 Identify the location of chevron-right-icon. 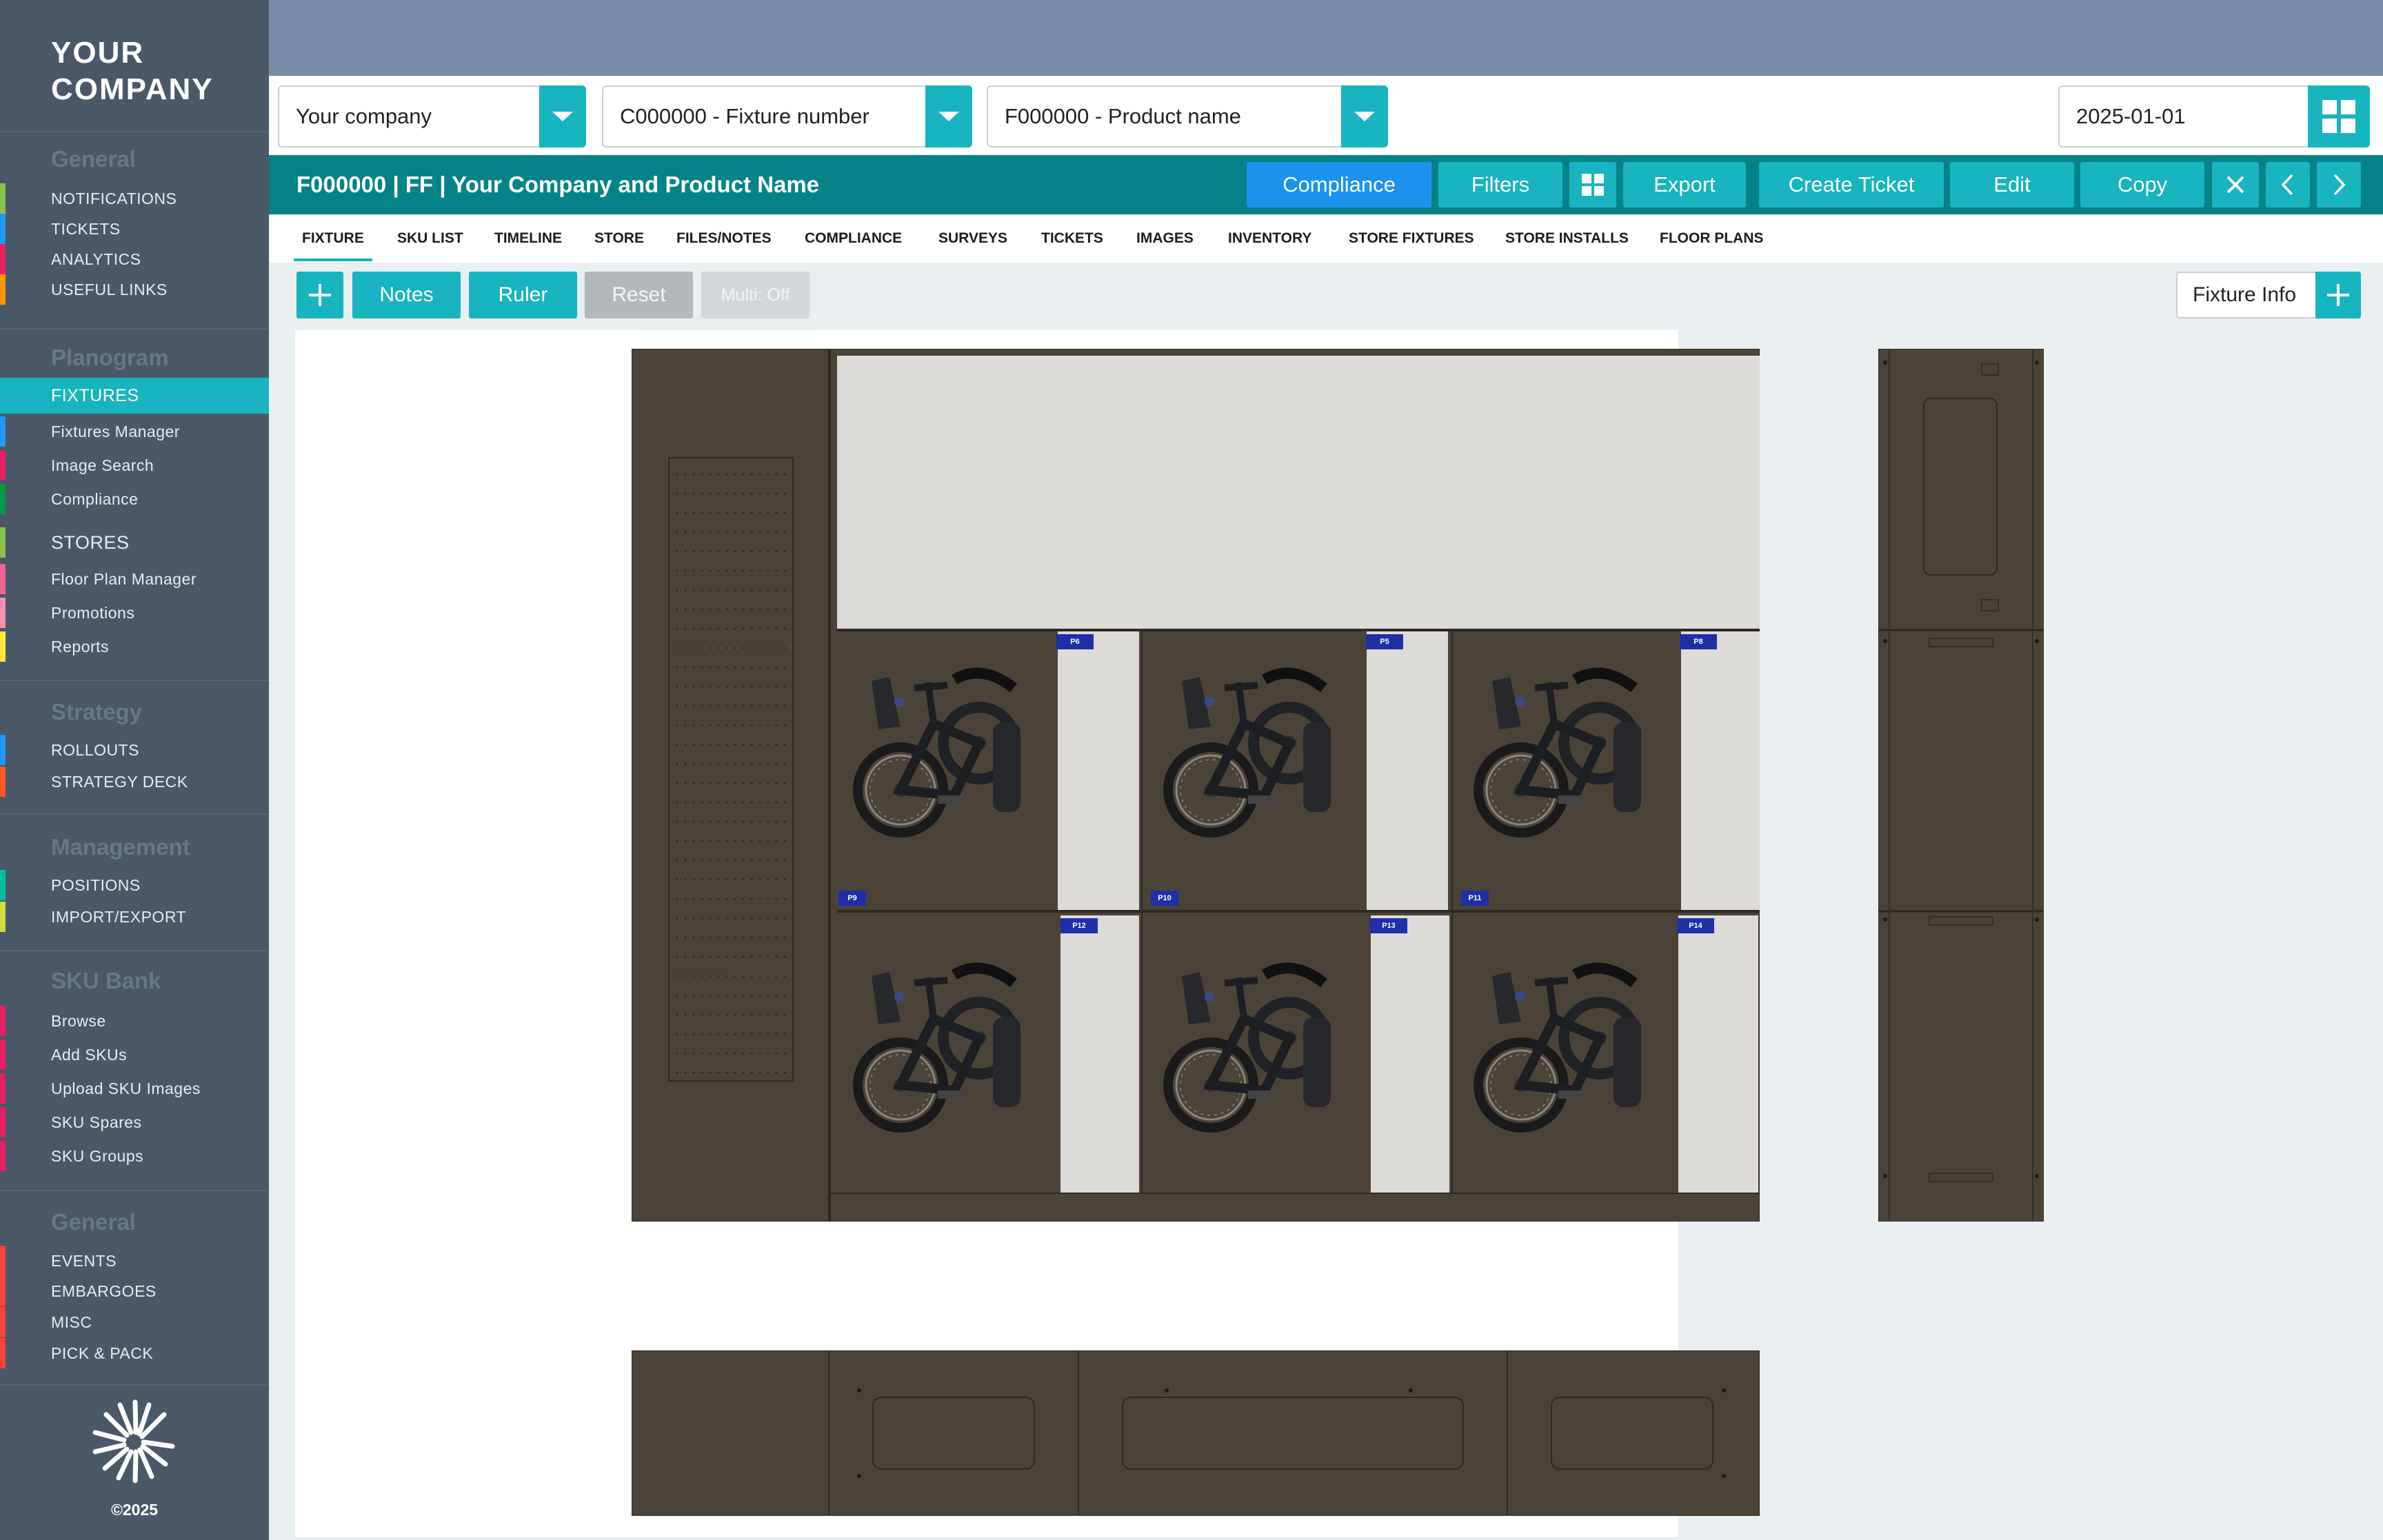
(2339, 185).